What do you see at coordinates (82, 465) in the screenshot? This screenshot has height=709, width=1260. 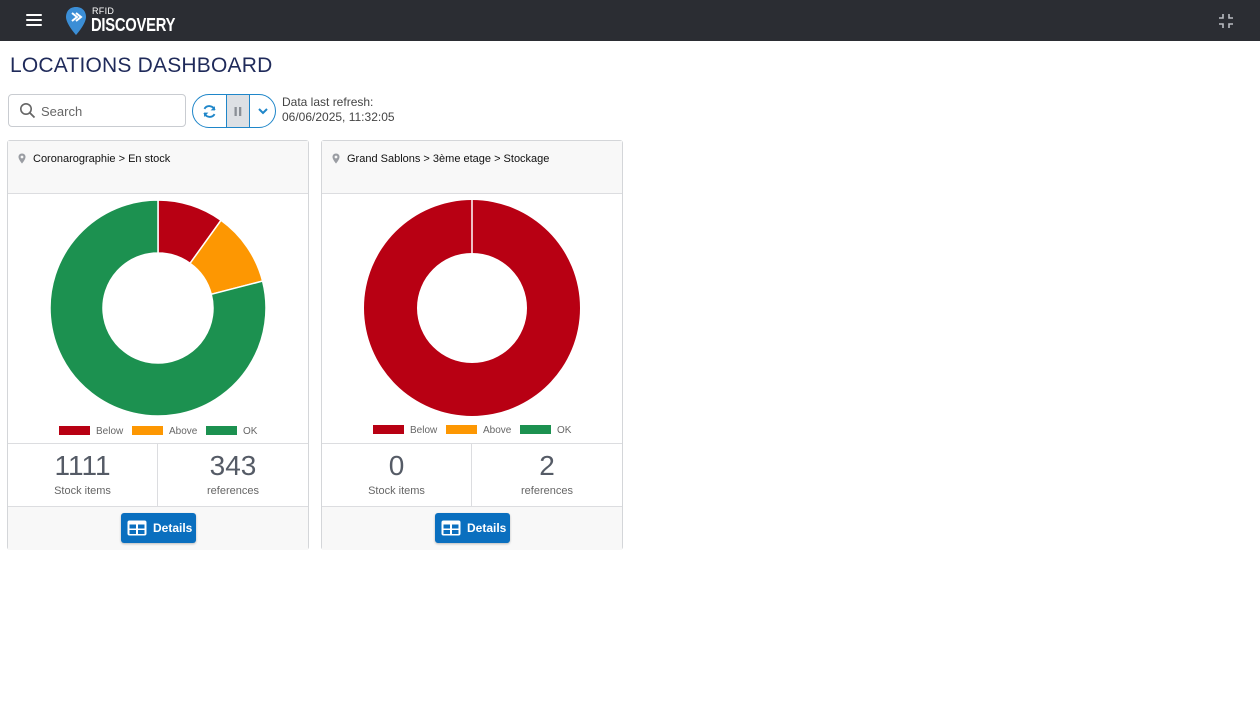 I see `stock-items-count: 1111` at bounding box center [82, 465].